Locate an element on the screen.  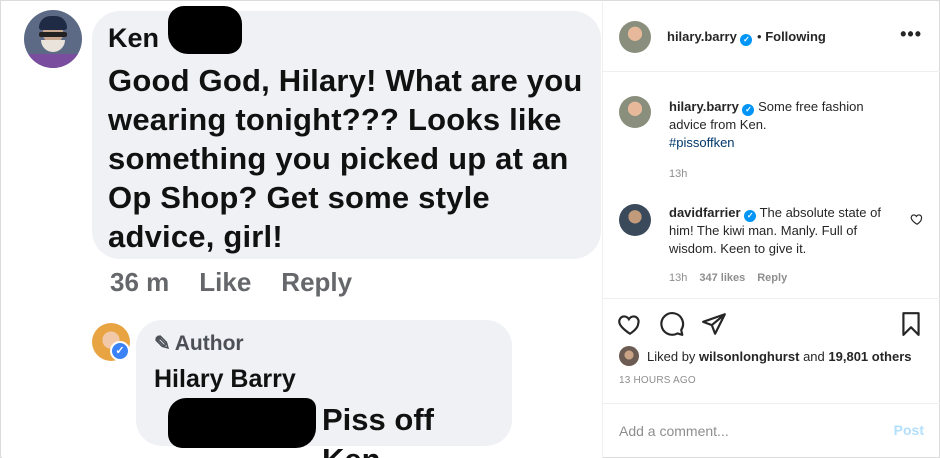
author-badge: ✎ Author is located at coordinates (199, 343).